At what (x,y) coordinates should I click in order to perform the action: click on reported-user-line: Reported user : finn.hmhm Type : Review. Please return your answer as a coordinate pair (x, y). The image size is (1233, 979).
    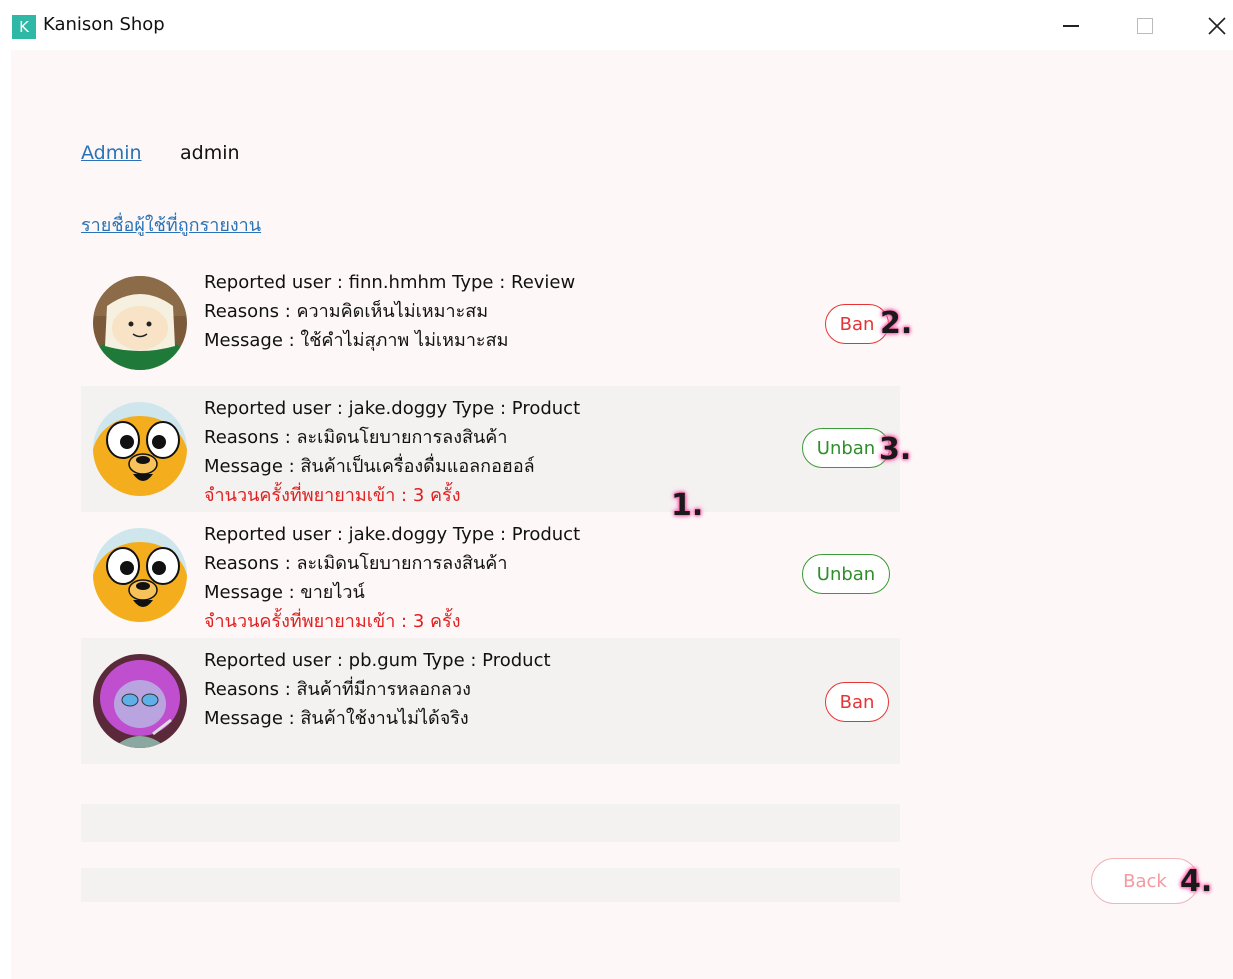
    Looking at the image, I should click on (390, 282).